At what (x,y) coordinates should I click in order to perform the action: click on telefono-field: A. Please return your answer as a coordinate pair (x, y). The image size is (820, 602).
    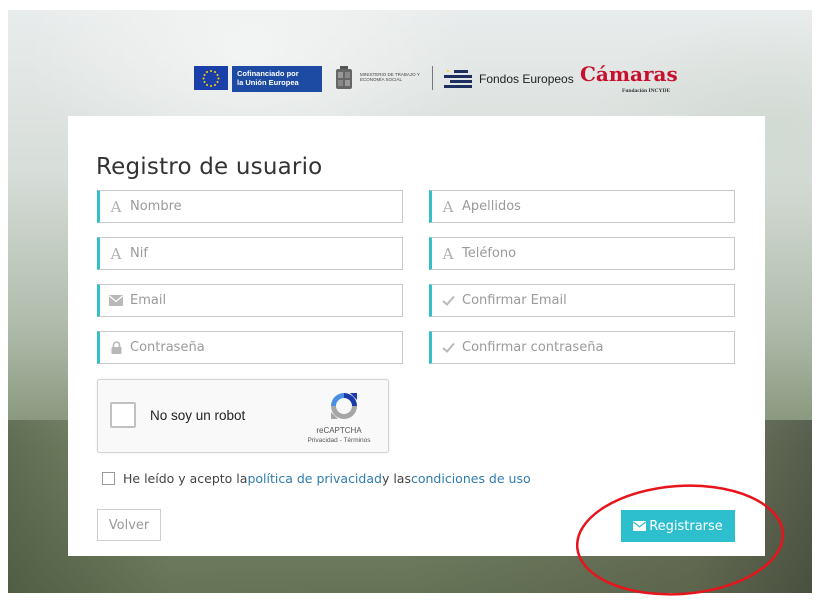
    Looking at the image, I should click on (582, 253).